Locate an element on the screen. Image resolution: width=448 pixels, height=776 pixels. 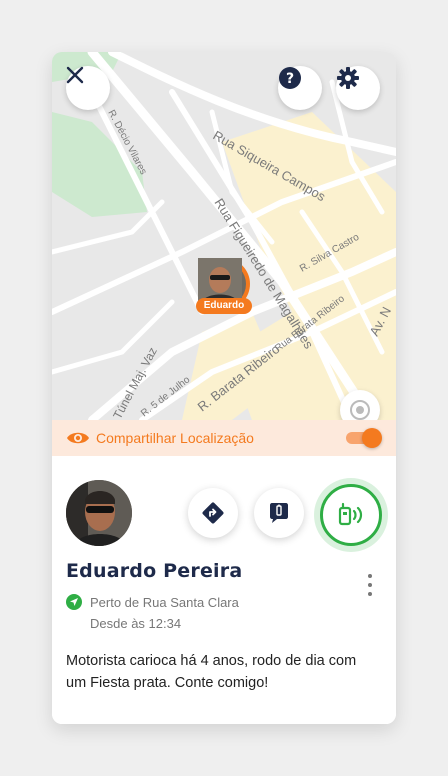
recenter-icon is located at coordinates (360, 410).